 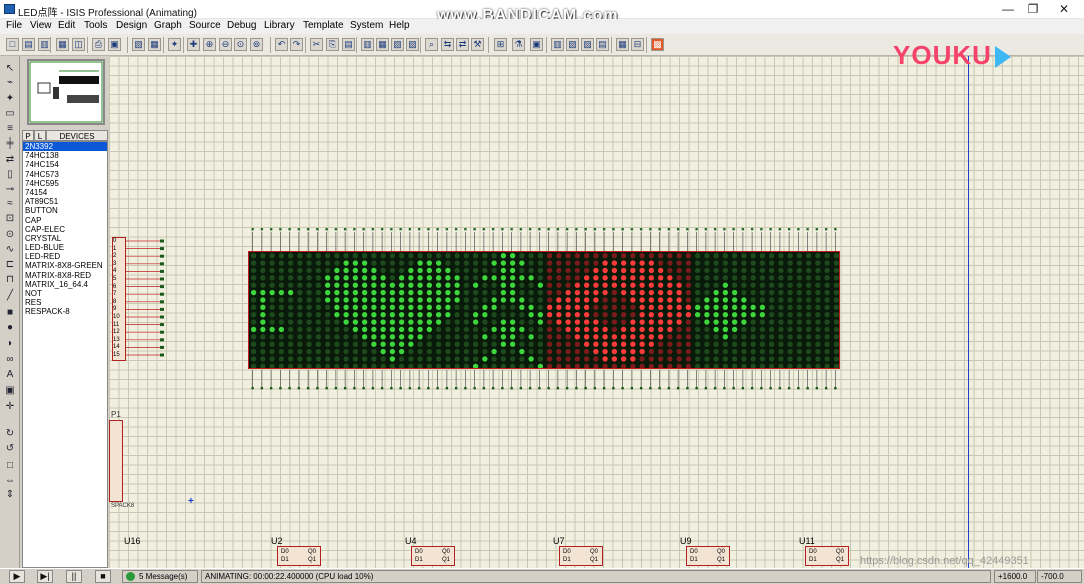 What do you see at coordinates (116, 461) in the screenshot?
I see `respack-component` at bounding box center [116, 461].